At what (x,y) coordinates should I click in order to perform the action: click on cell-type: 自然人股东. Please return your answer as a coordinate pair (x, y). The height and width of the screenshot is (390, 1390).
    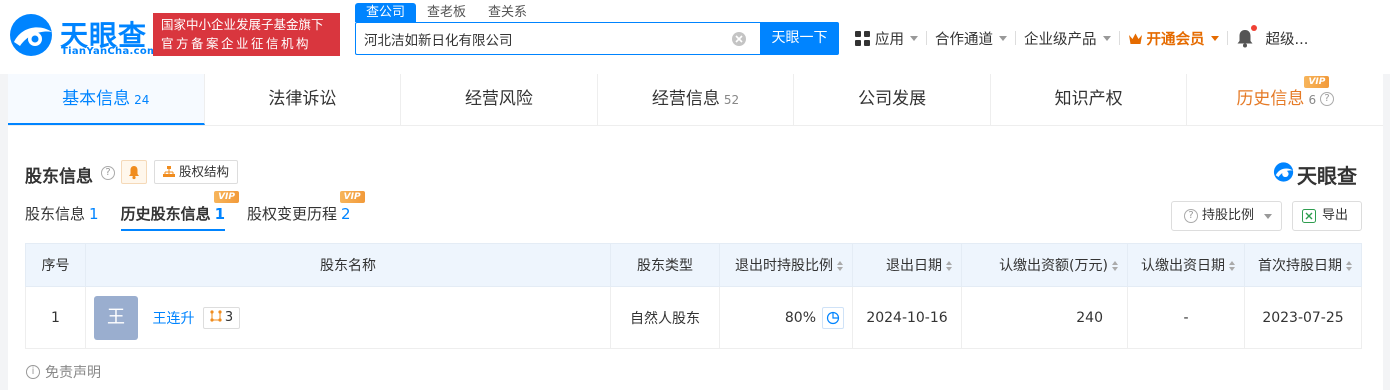
    Looking at the image, I should click on (665, 317).